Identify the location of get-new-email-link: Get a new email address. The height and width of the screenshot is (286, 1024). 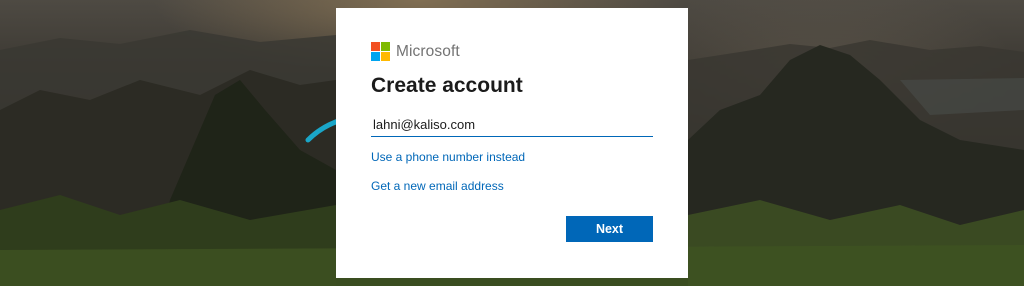
(437, 186).